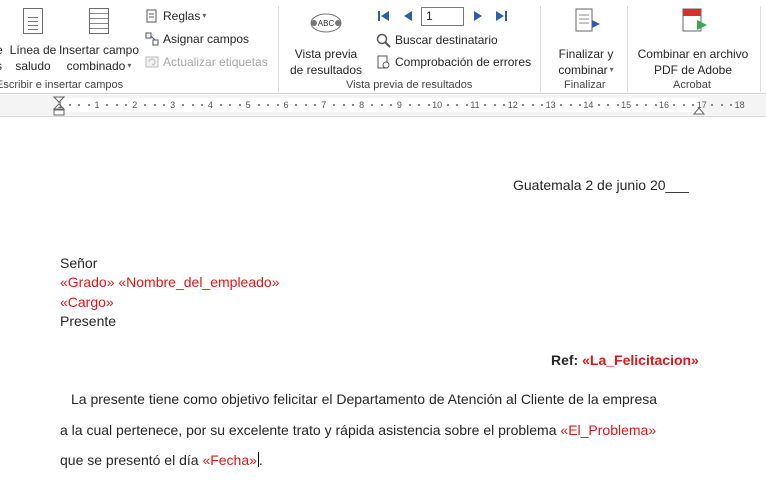 Image resolution: width=766 pixels, height=480 pixels. Describe the element at coordinates (326, 54) in the screenshot. I see `preview-results-label-1: Vista previa` at that location.